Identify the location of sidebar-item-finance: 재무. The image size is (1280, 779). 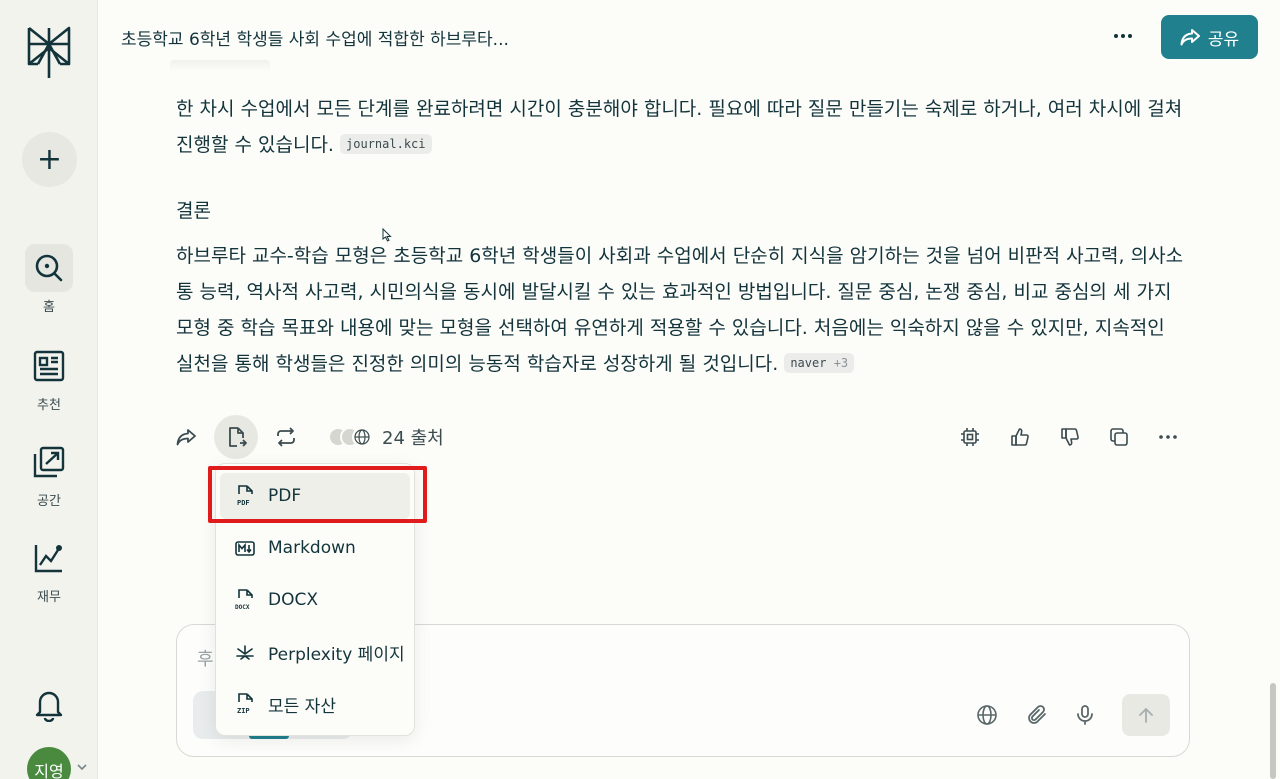
(49, 569).